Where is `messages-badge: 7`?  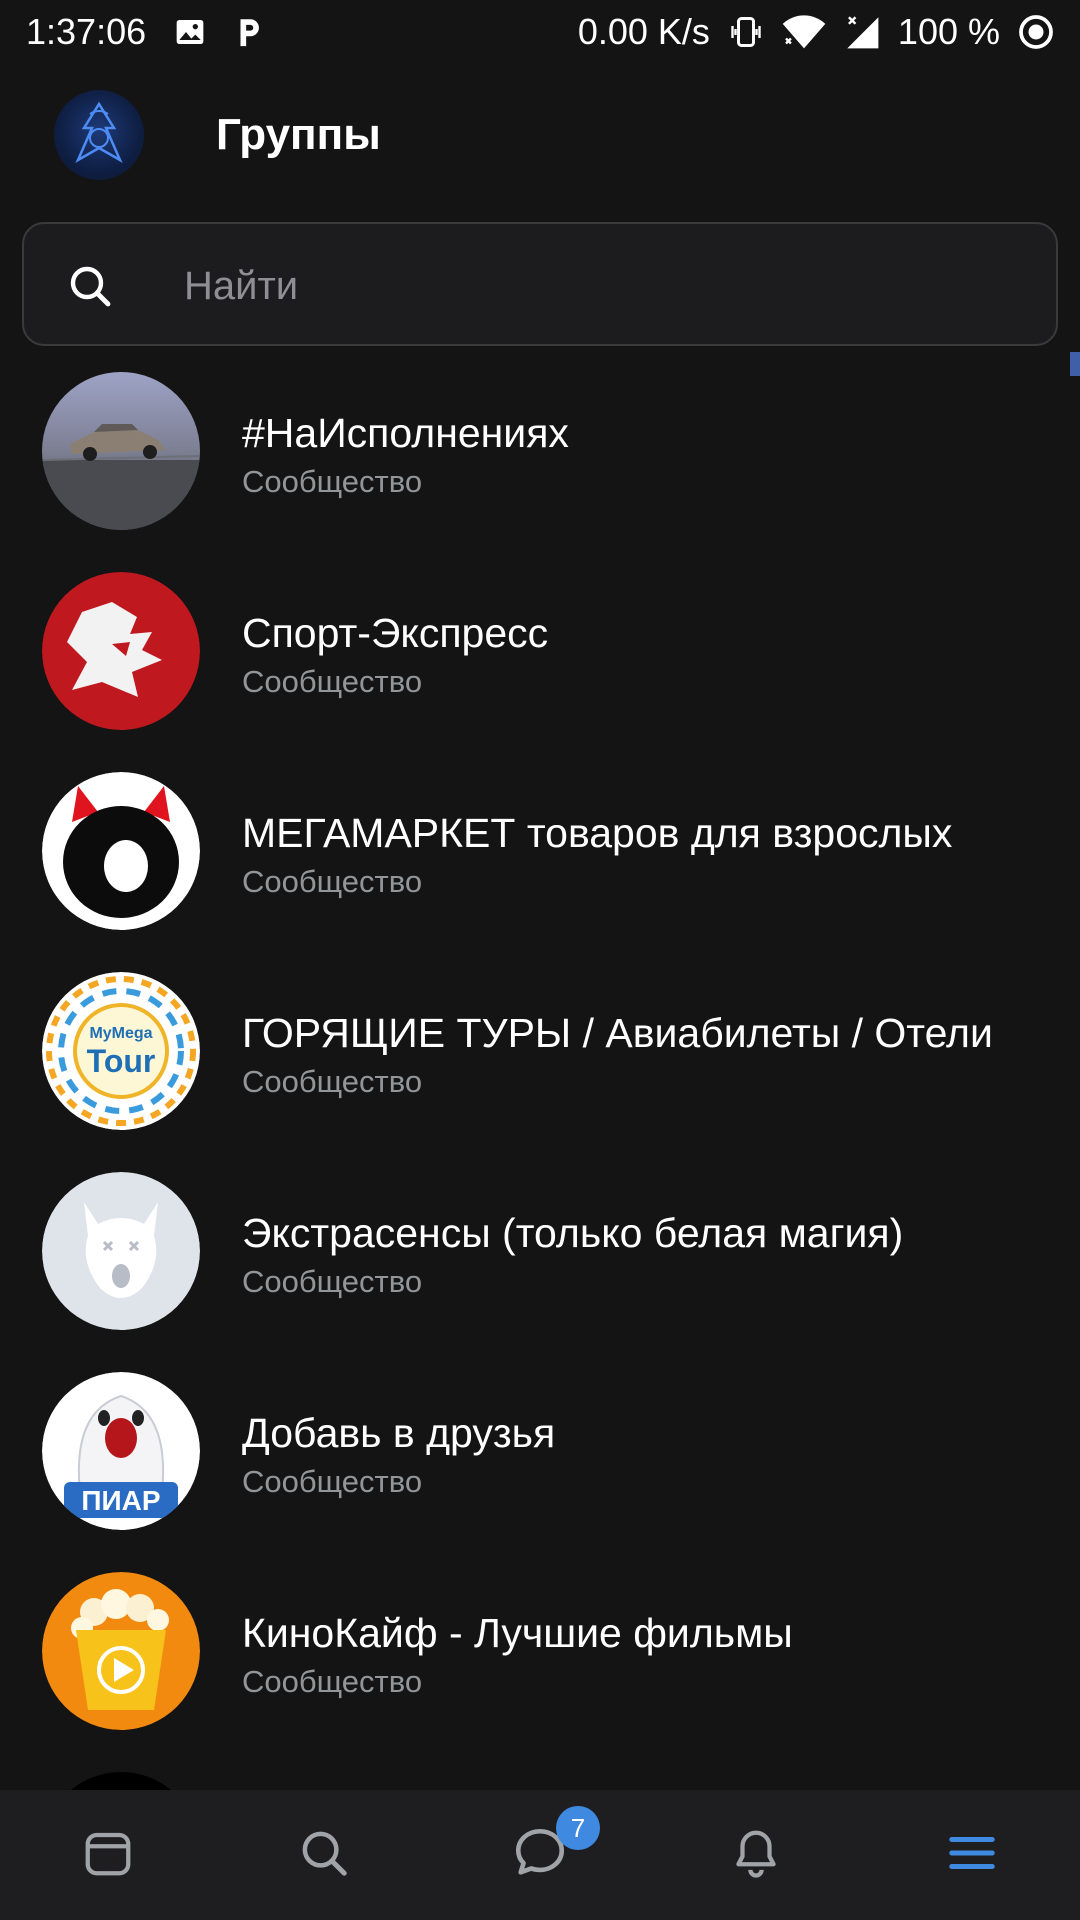 messages-badge: 7 is located at coordinates (578, 1828).